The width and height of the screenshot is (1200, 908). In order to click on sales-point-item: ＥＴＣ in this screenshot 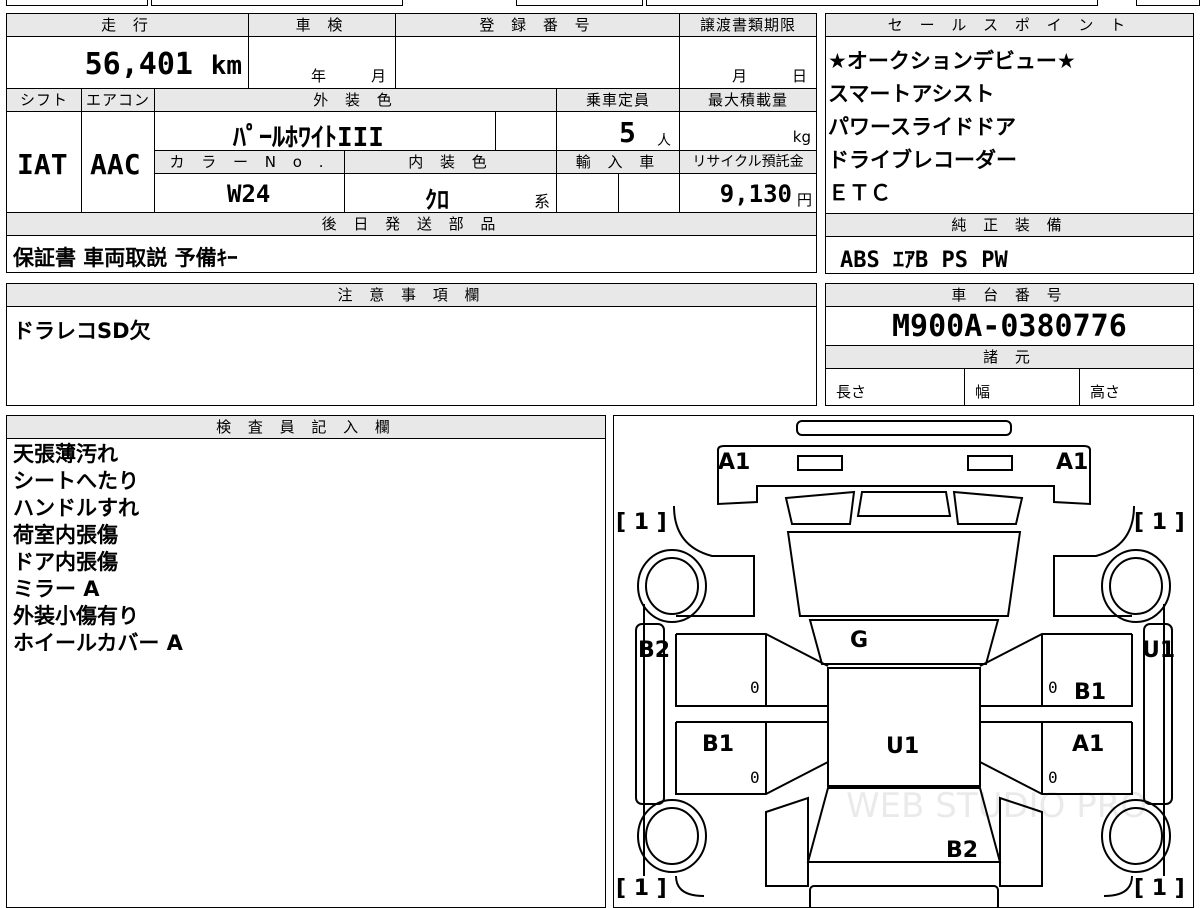, I will do `click(859, 193)`.